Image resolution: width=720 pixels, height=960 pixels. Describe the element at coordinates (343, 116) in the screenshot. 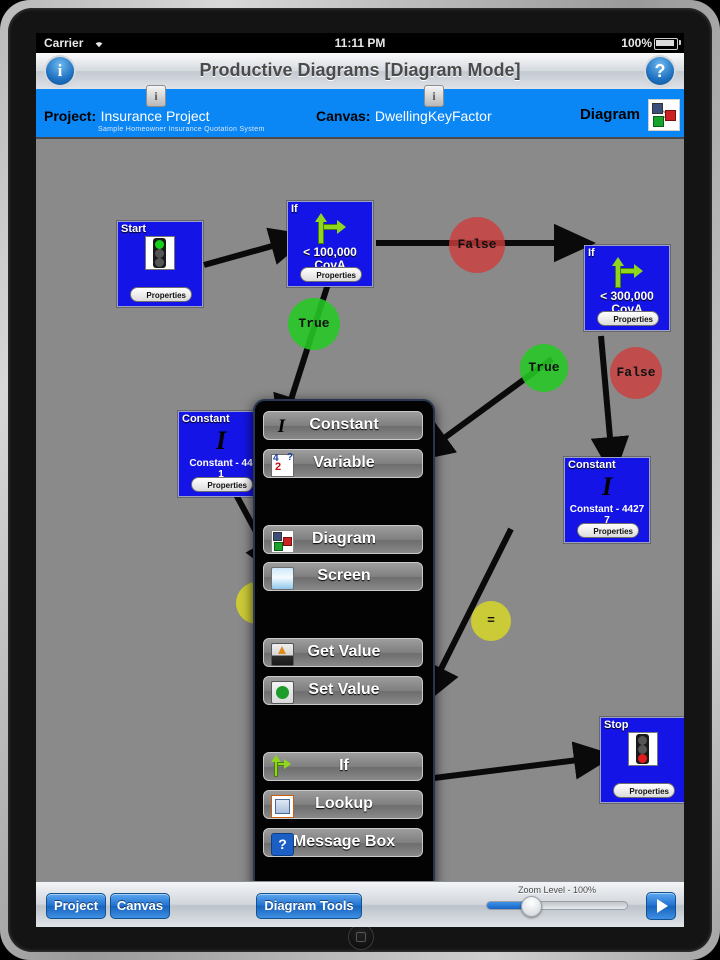

I see `canvas-label: Canvas:` at that location.